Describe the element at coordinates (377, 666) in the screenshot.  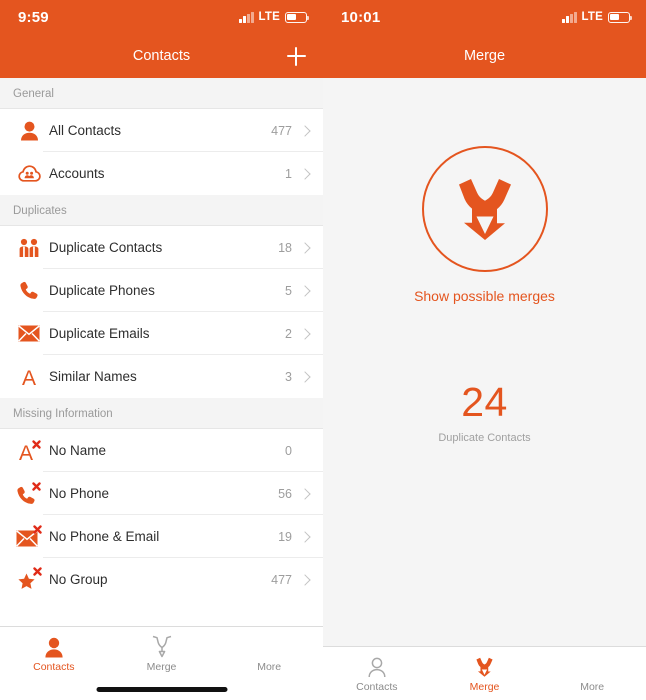
I see `person-outline-icon` at that location.